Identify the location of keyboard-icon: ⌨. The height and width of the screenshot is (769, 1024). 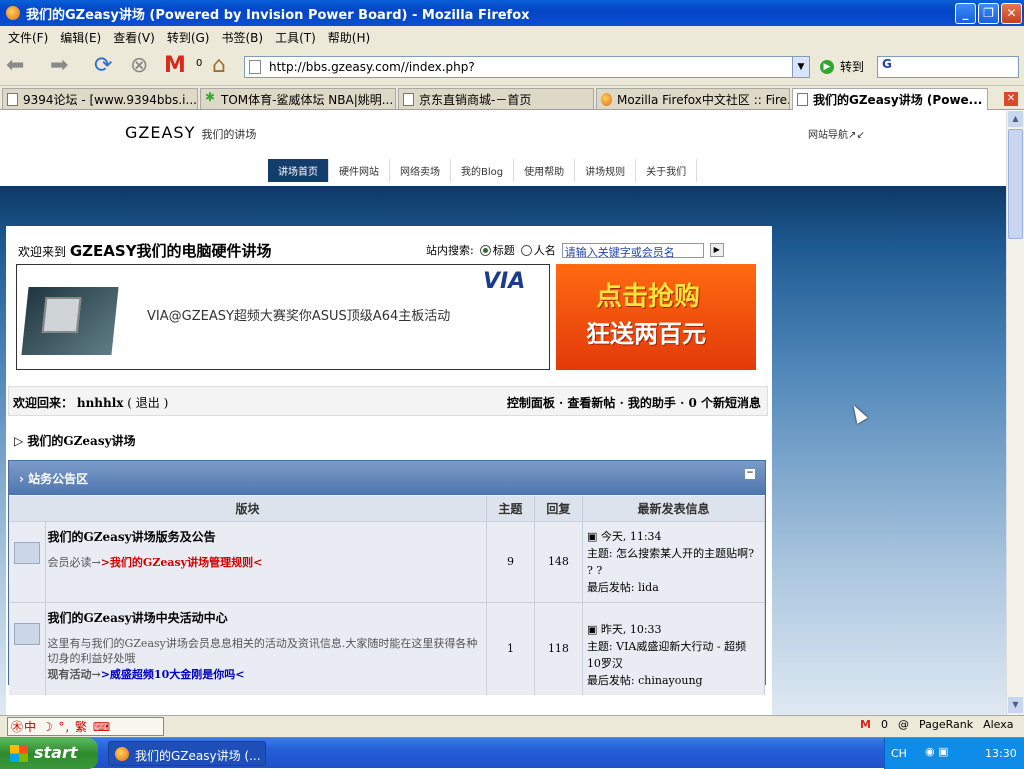
(102, 727).